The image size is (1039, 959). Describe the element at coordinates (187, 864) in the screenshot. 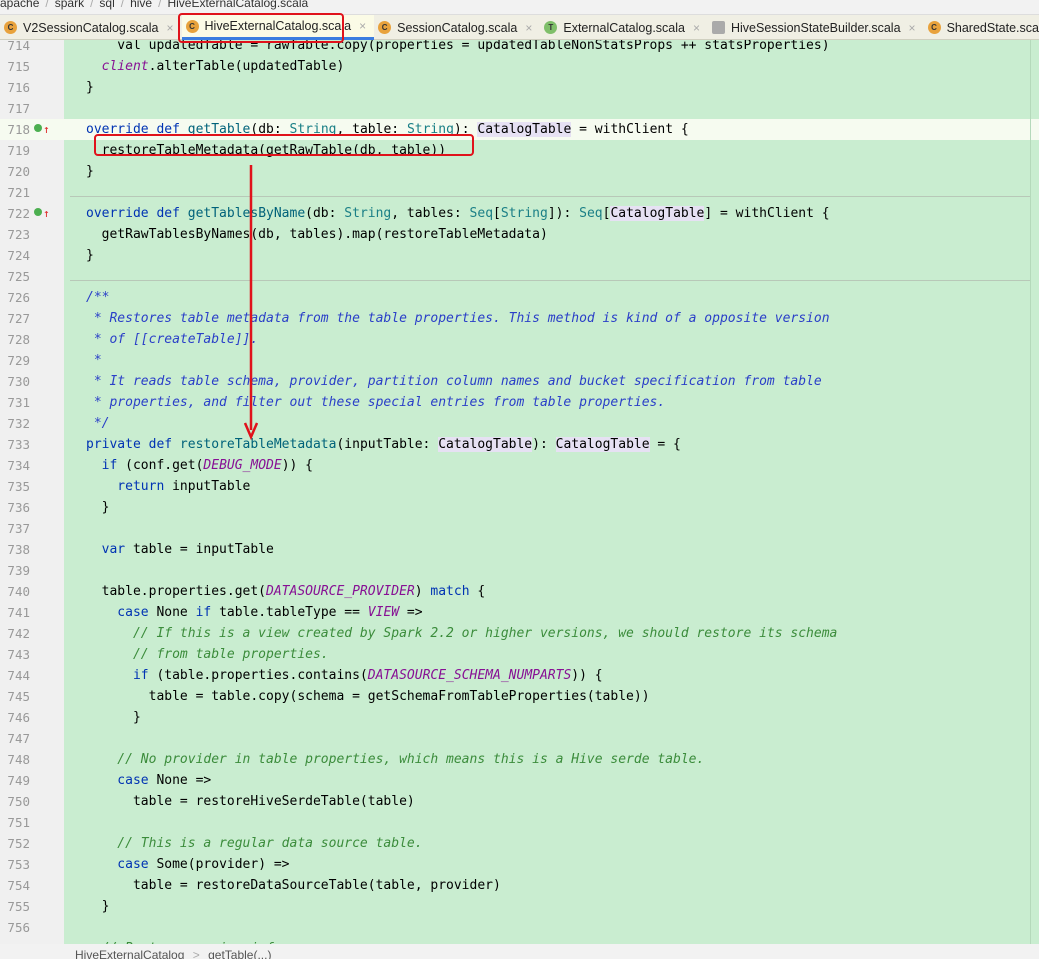

I see `code-text: case Some(provider) =>` at that location.